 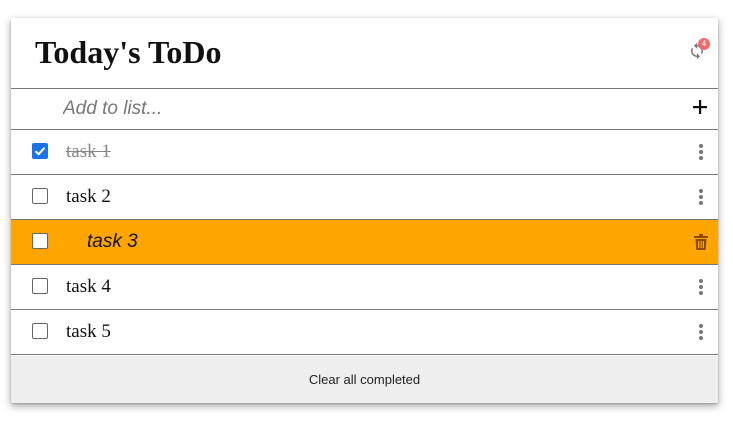 I want to click on add-row, so click(x=364, y=109).